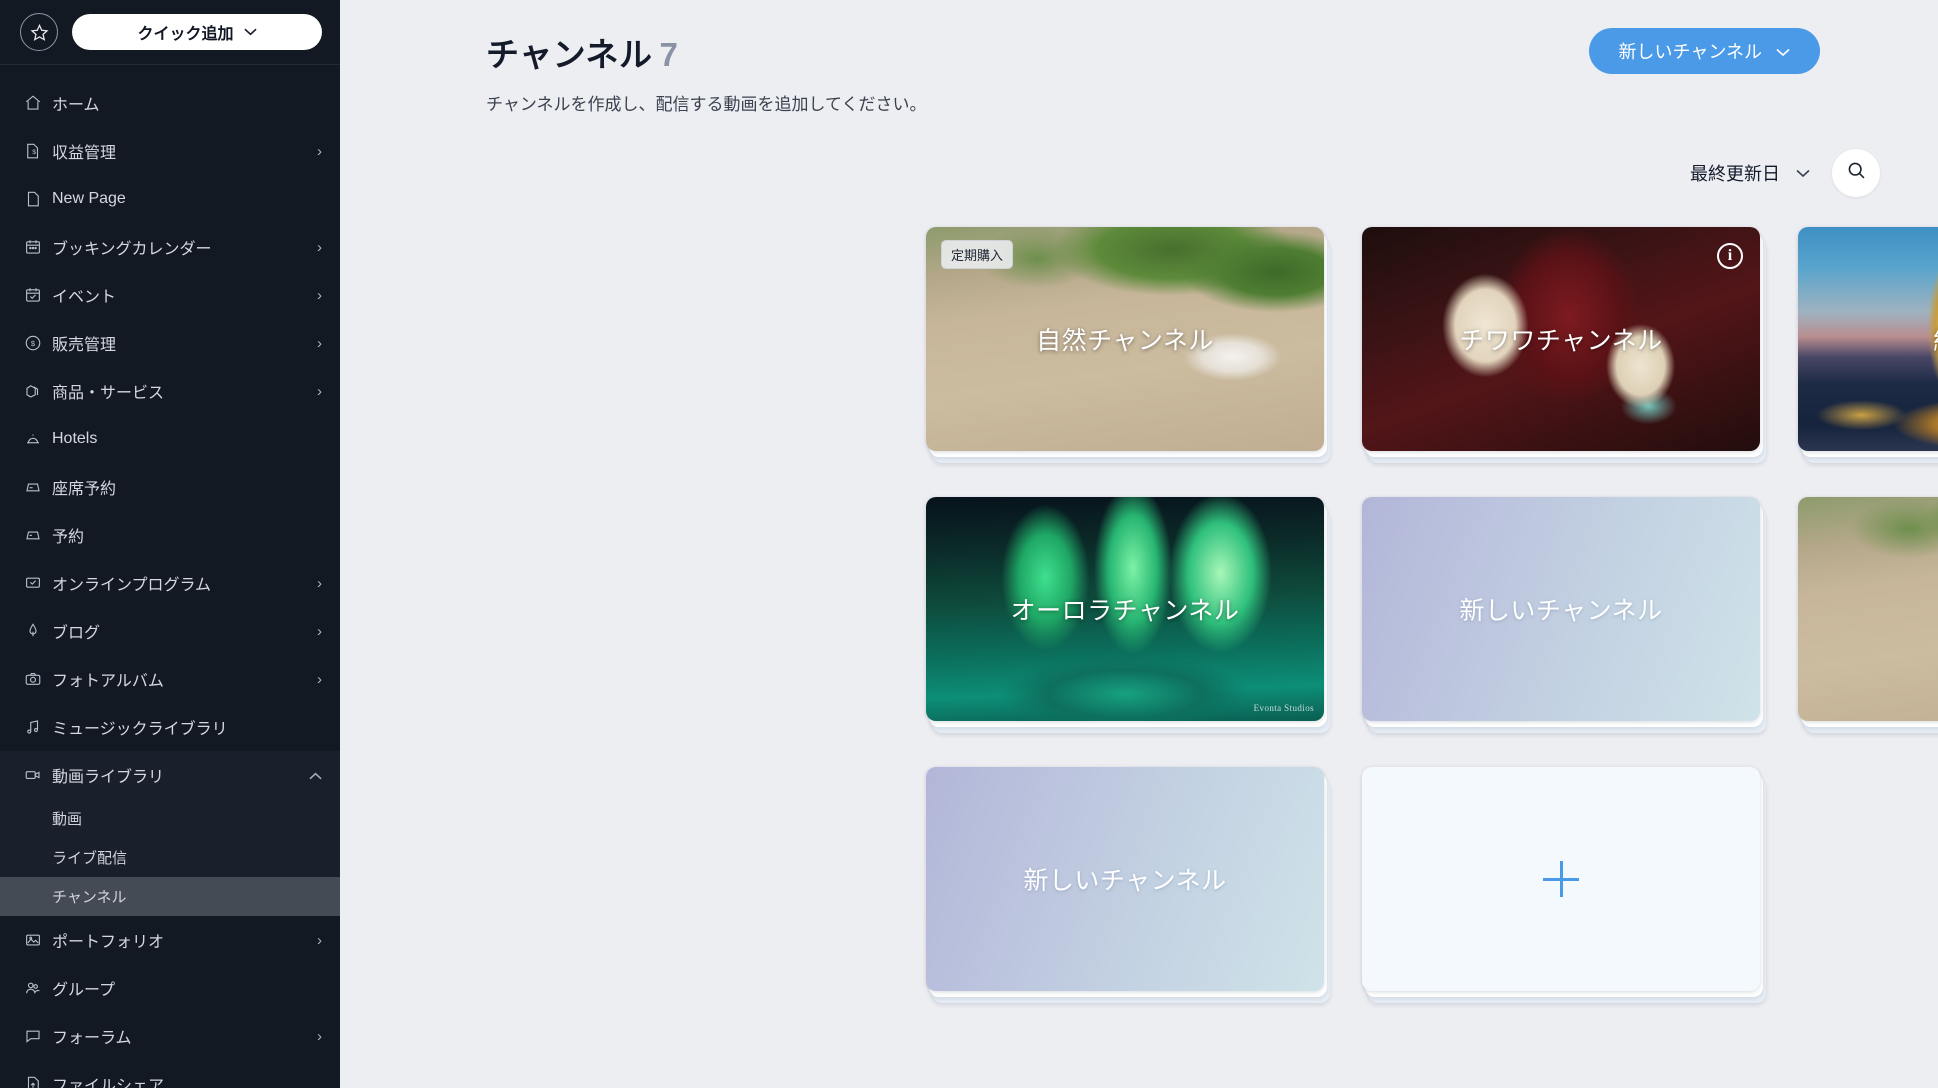  I want to click on grid-toolbar: 最終更新日, so click(1139, 156).